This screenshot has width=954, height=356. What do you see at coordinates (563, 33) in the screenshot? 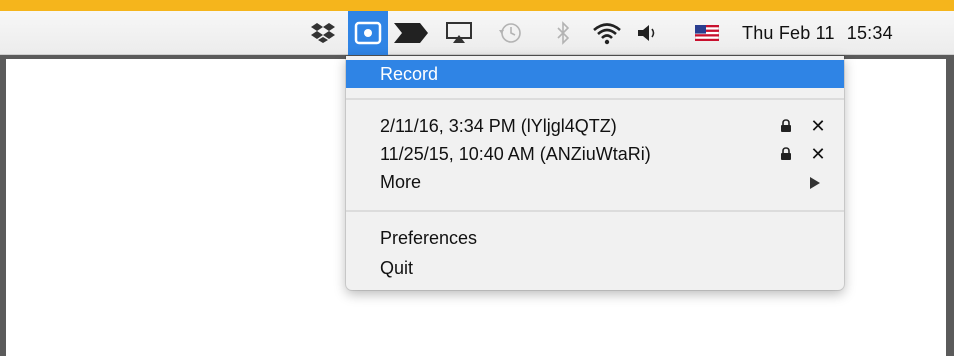
I see `bluetooth-icon` at bounding box center [563, 33].